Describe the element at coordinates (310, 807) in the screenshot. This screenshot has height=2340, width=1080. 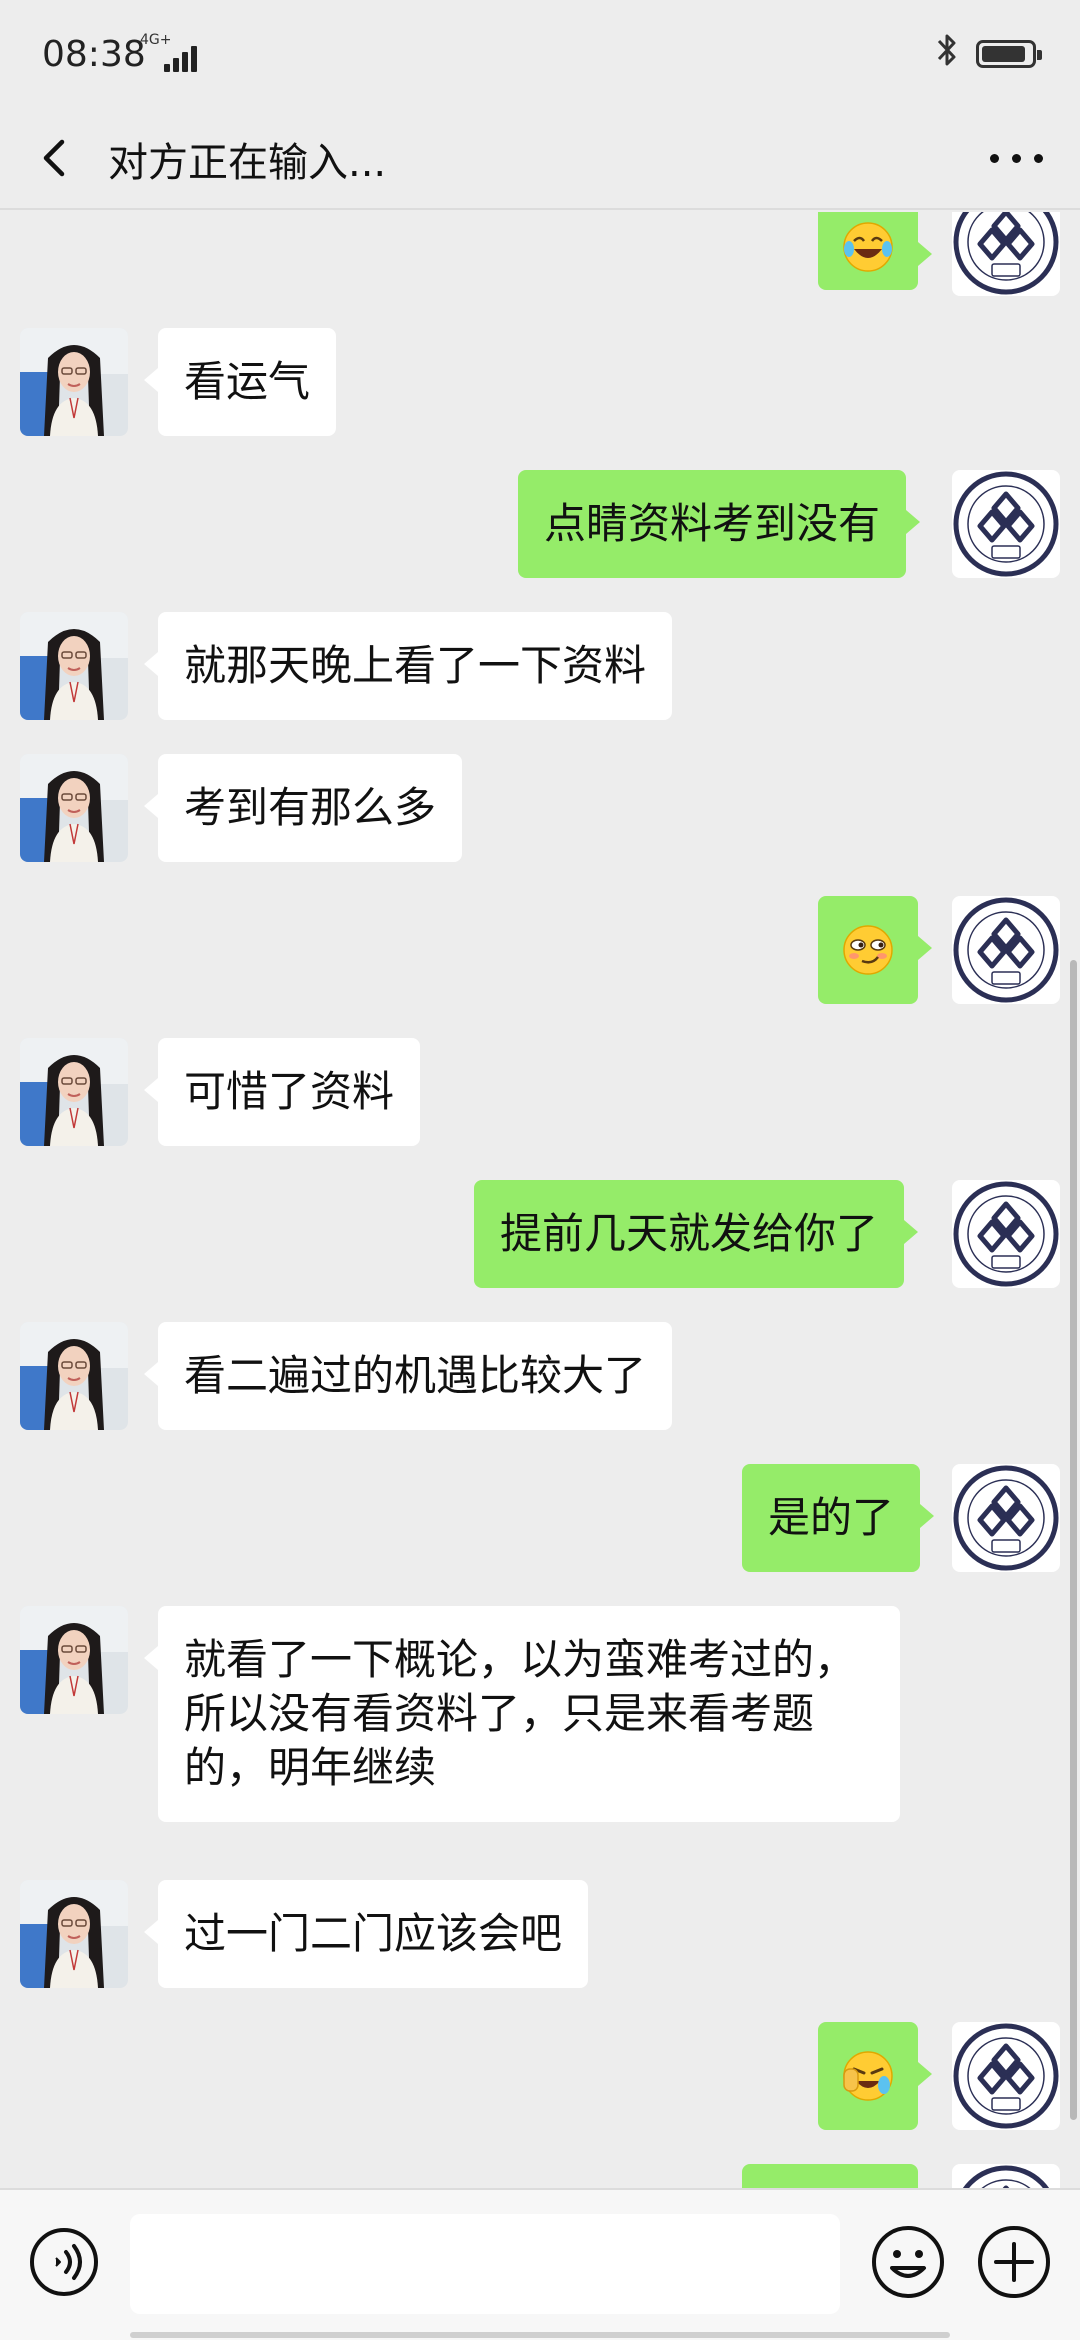
I see `message-text: 考到有那么多` at that location.